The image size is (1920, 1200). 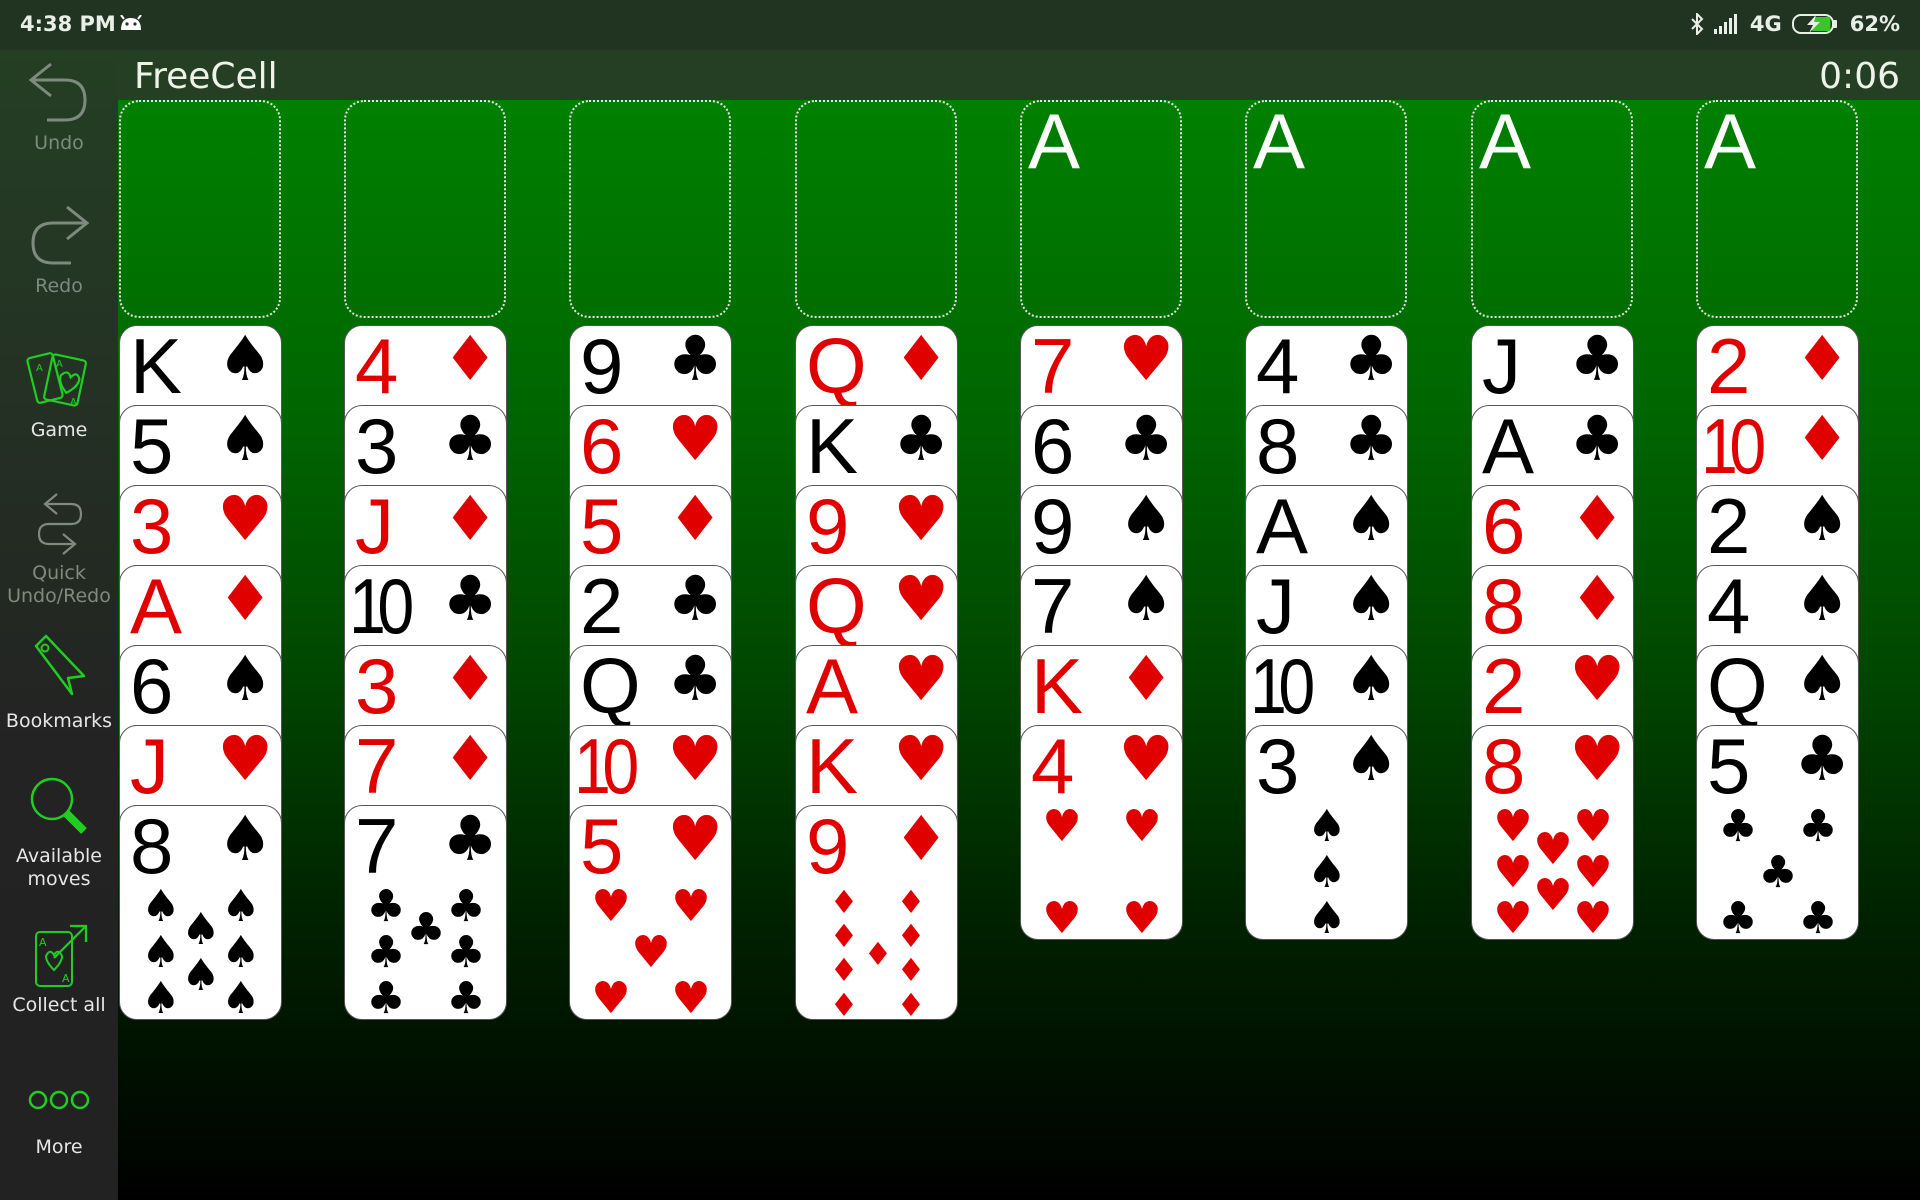 I want to click on card-3-of-spades: 3 ♠ ♠ ♠ ♠, so click(x=1326, y=832).